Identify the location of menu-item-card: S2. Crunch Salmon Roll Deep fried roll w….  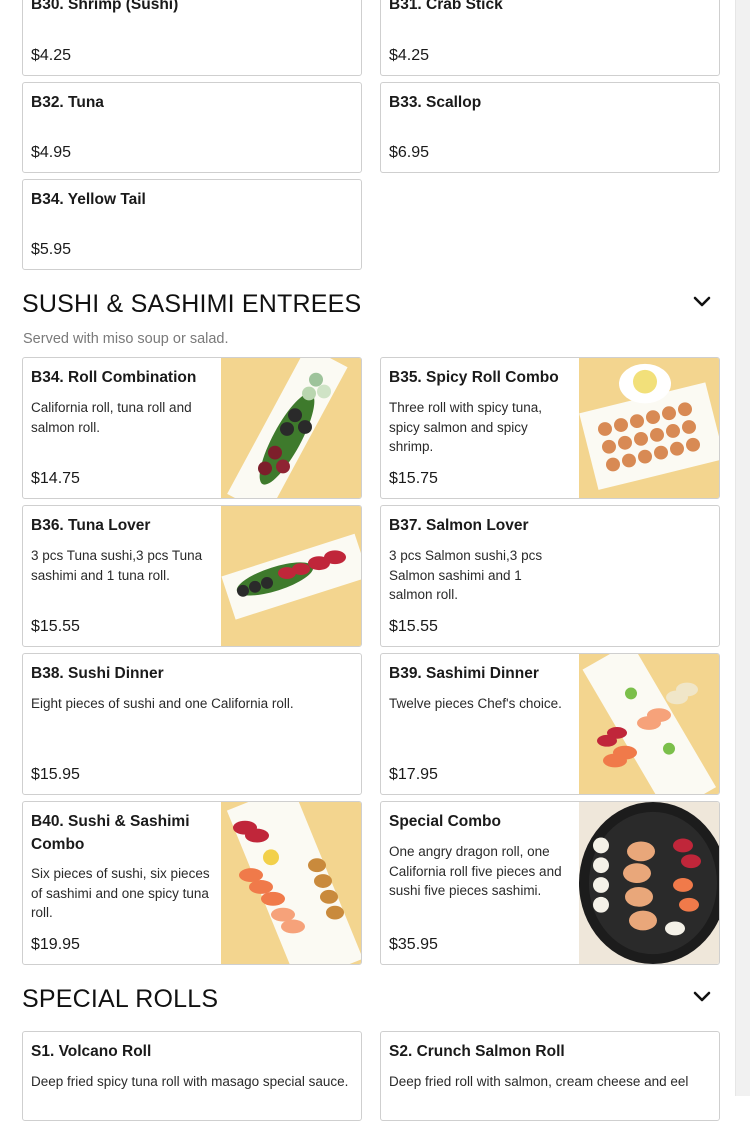
(550, 1076).